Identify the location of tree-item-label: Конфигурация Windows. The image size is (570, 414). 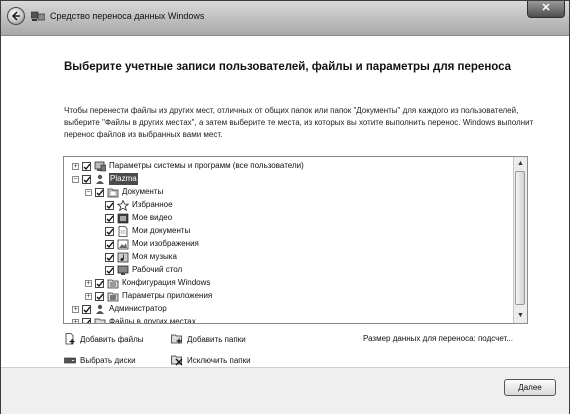
(166, 282).